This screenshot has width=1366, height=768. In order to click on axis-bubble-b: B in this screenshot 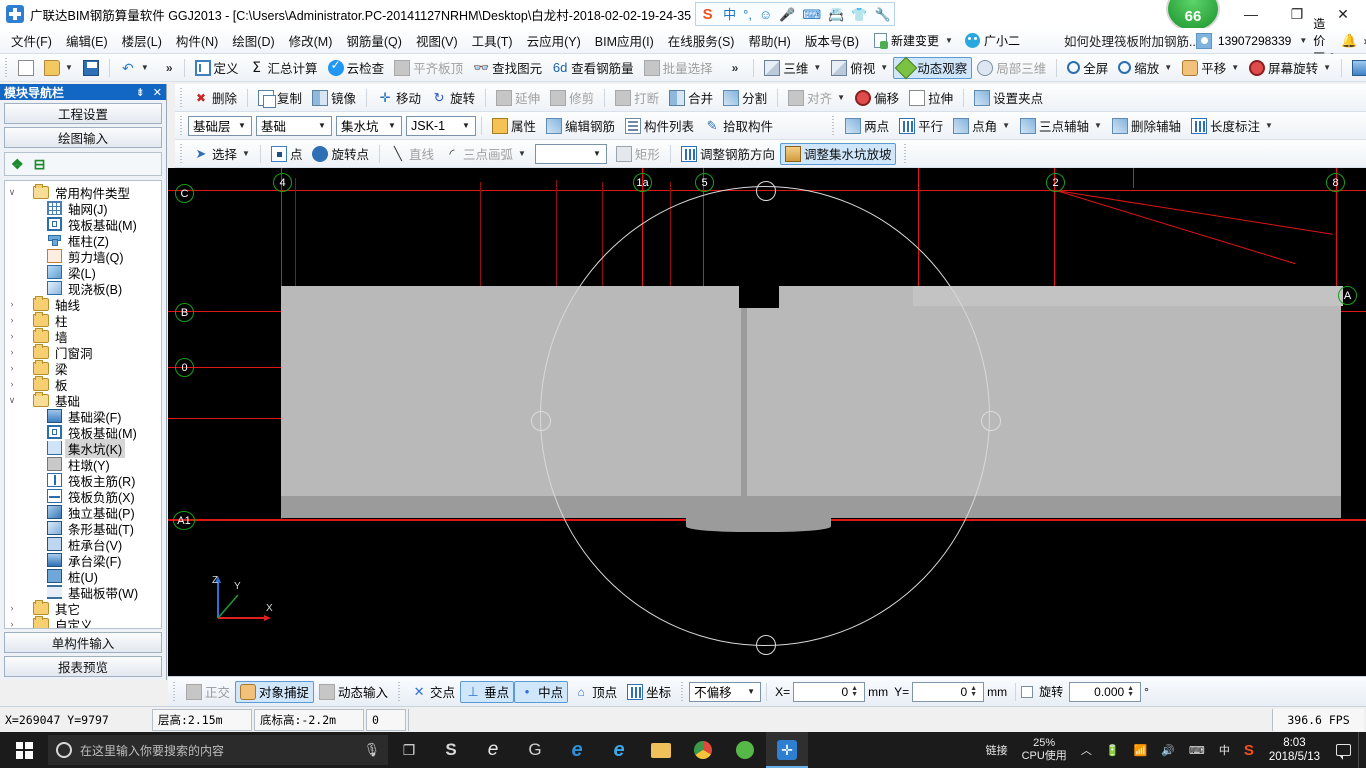, I will do `click(184, 312)`.